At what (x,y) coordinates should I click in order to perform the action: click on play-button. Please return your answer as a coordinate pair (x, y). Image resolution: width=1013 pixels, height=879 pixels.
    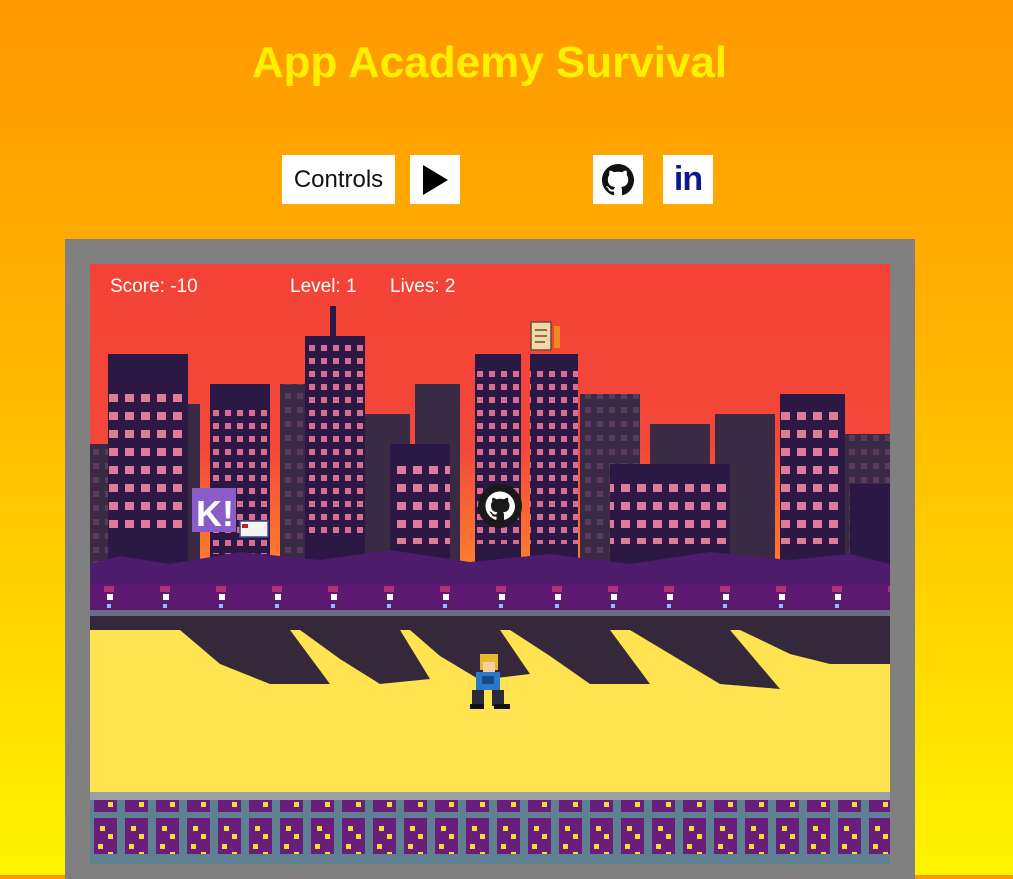
    Looking at the image, I should click on (435, 179).